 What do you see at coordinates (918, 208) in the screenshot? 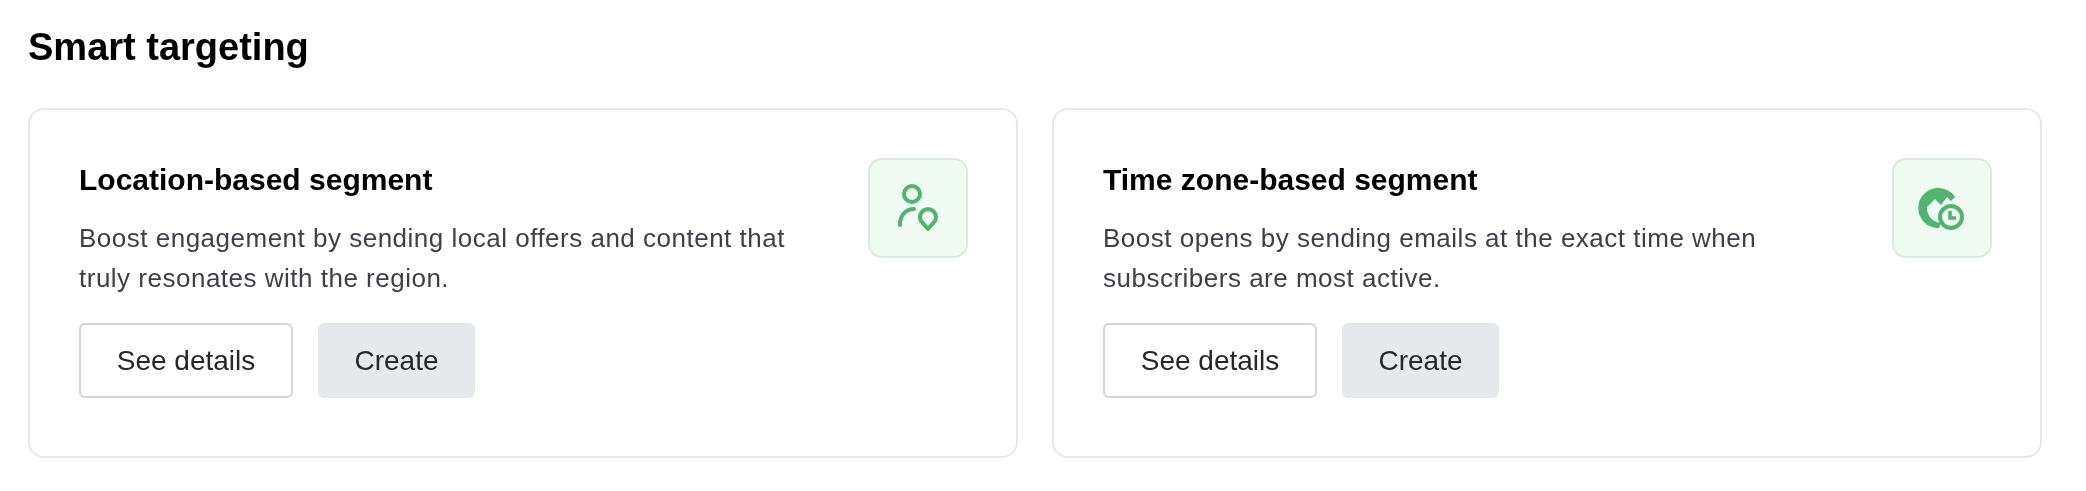
I see `person-pin-icon` at bounding box center [918, 208].